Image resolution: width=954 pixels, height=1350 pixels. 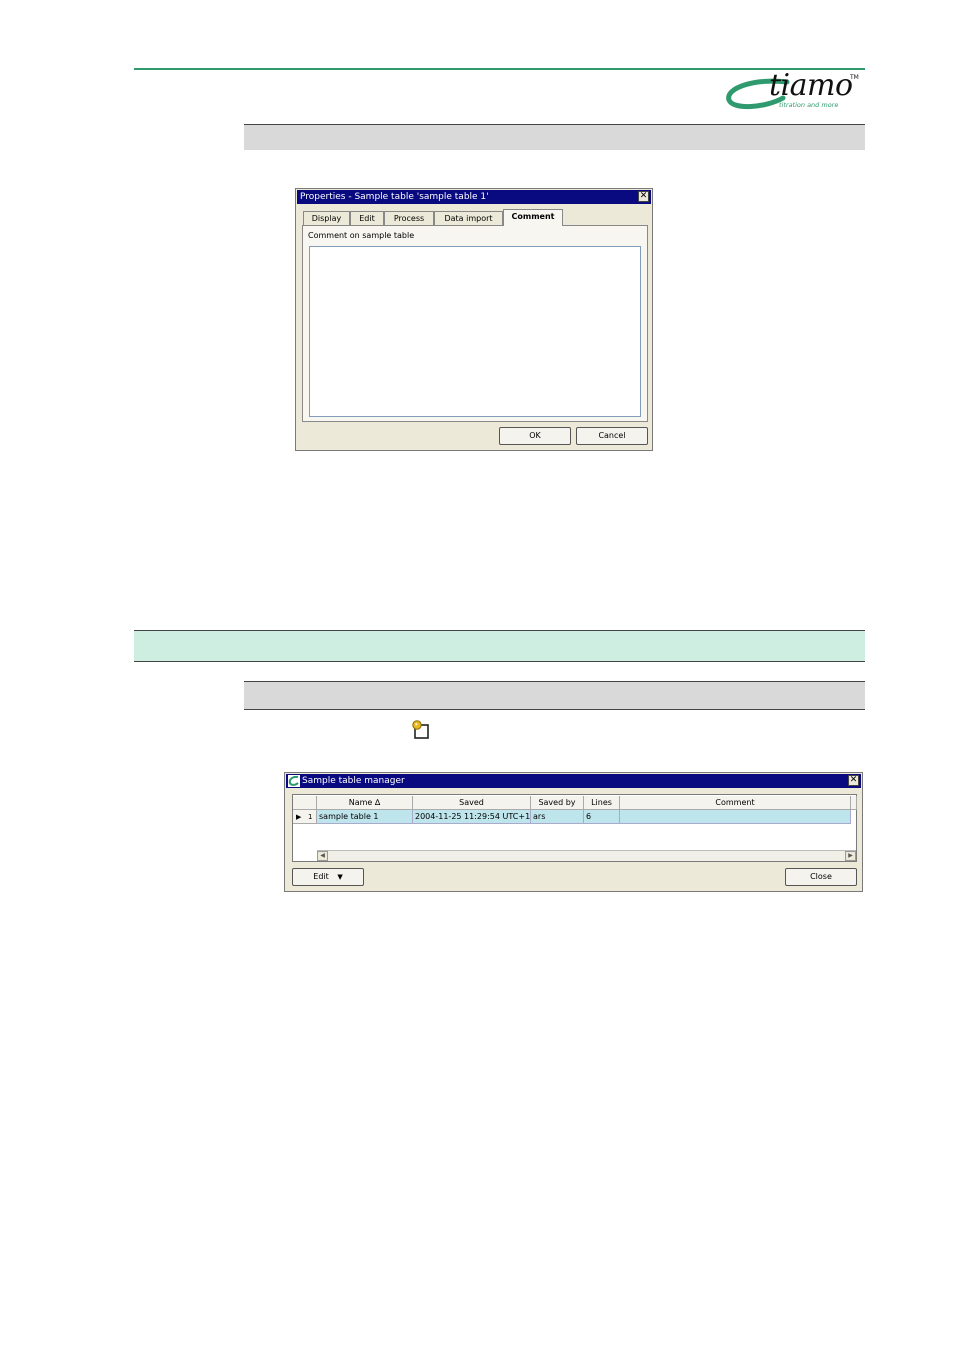 What do you see at coordinates (854, 77) in the screenshot?
I see `logo-trademark: TM` at bounding box center [854, 77].